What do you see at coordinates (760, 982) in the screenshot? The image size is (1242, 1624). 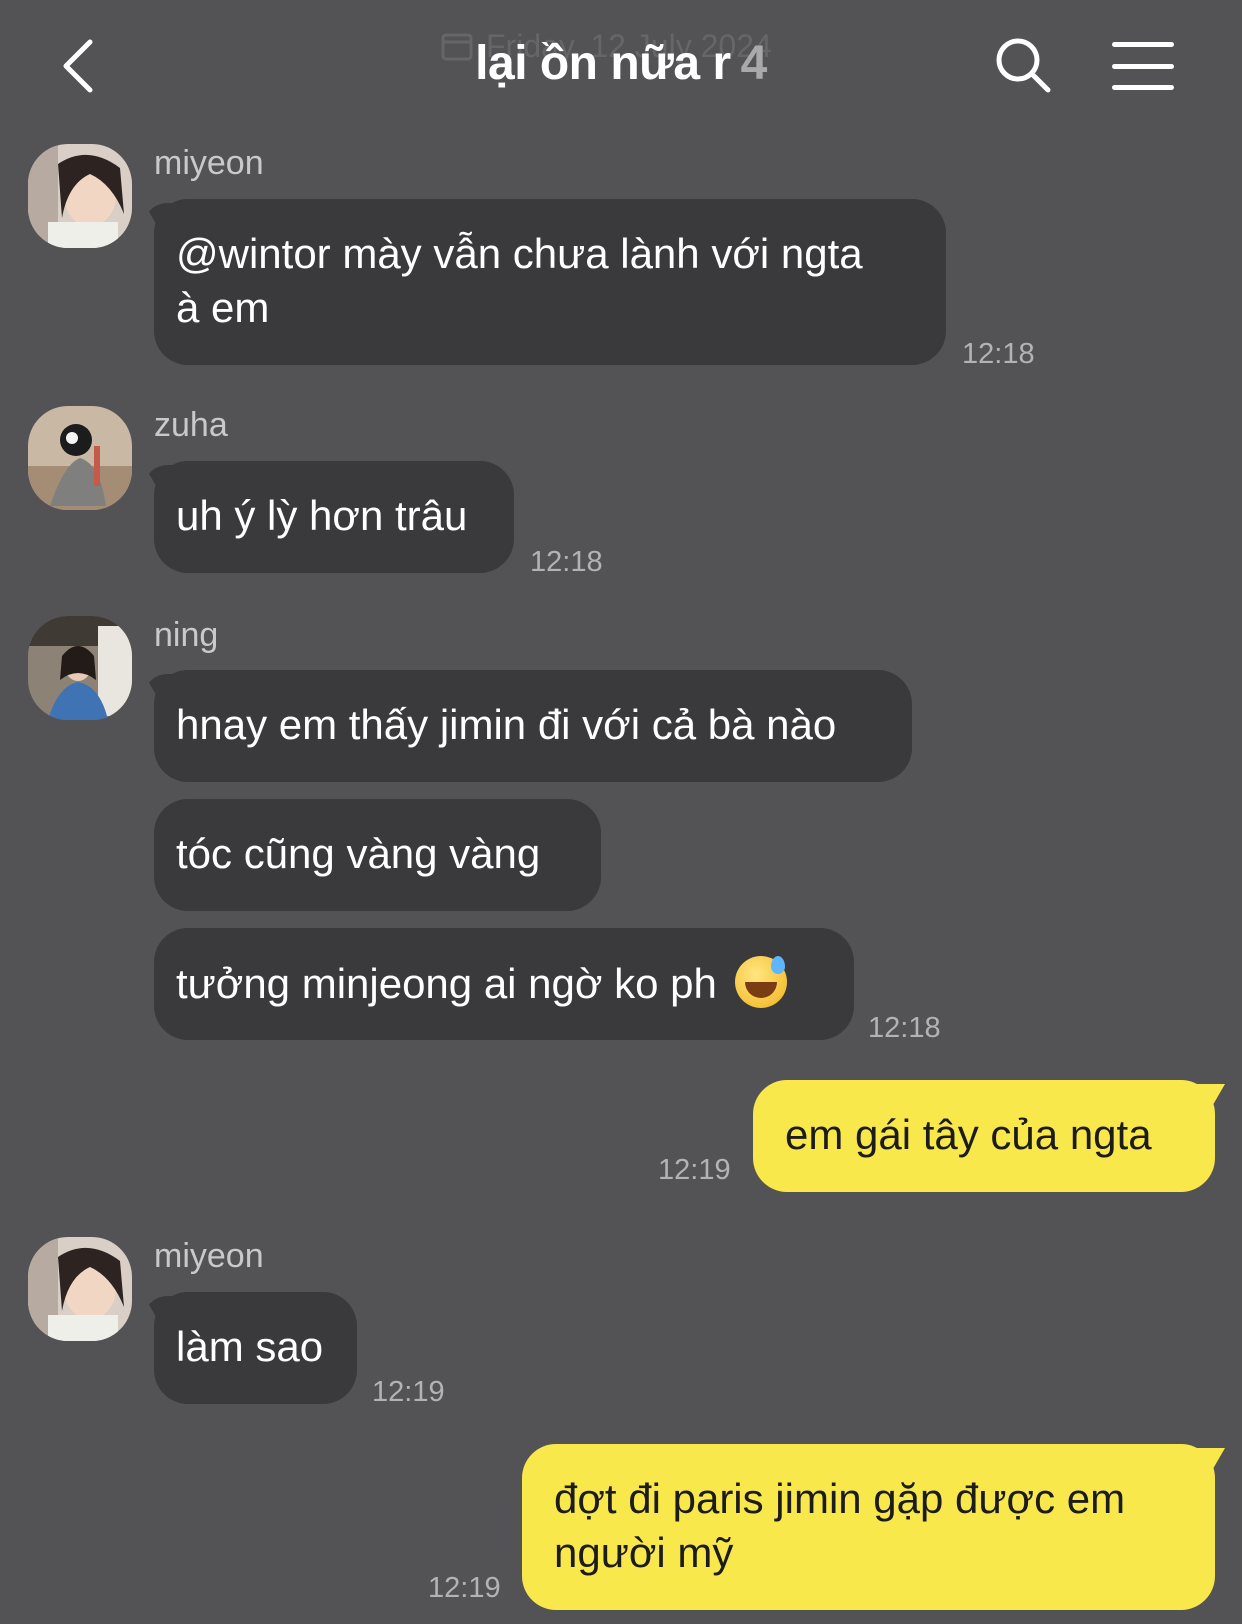 I see `grinning-face-with-sweat-icon` at bounding box center [760, 982].